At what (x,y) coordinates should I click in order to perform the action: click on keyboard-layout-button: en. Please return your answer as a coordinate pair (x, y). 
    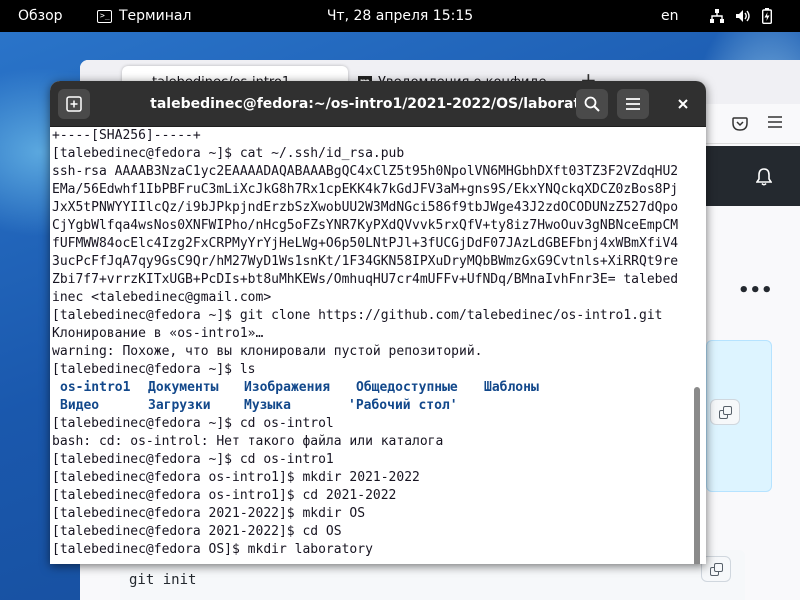
    Looking at the image, I should click on (670, 16).